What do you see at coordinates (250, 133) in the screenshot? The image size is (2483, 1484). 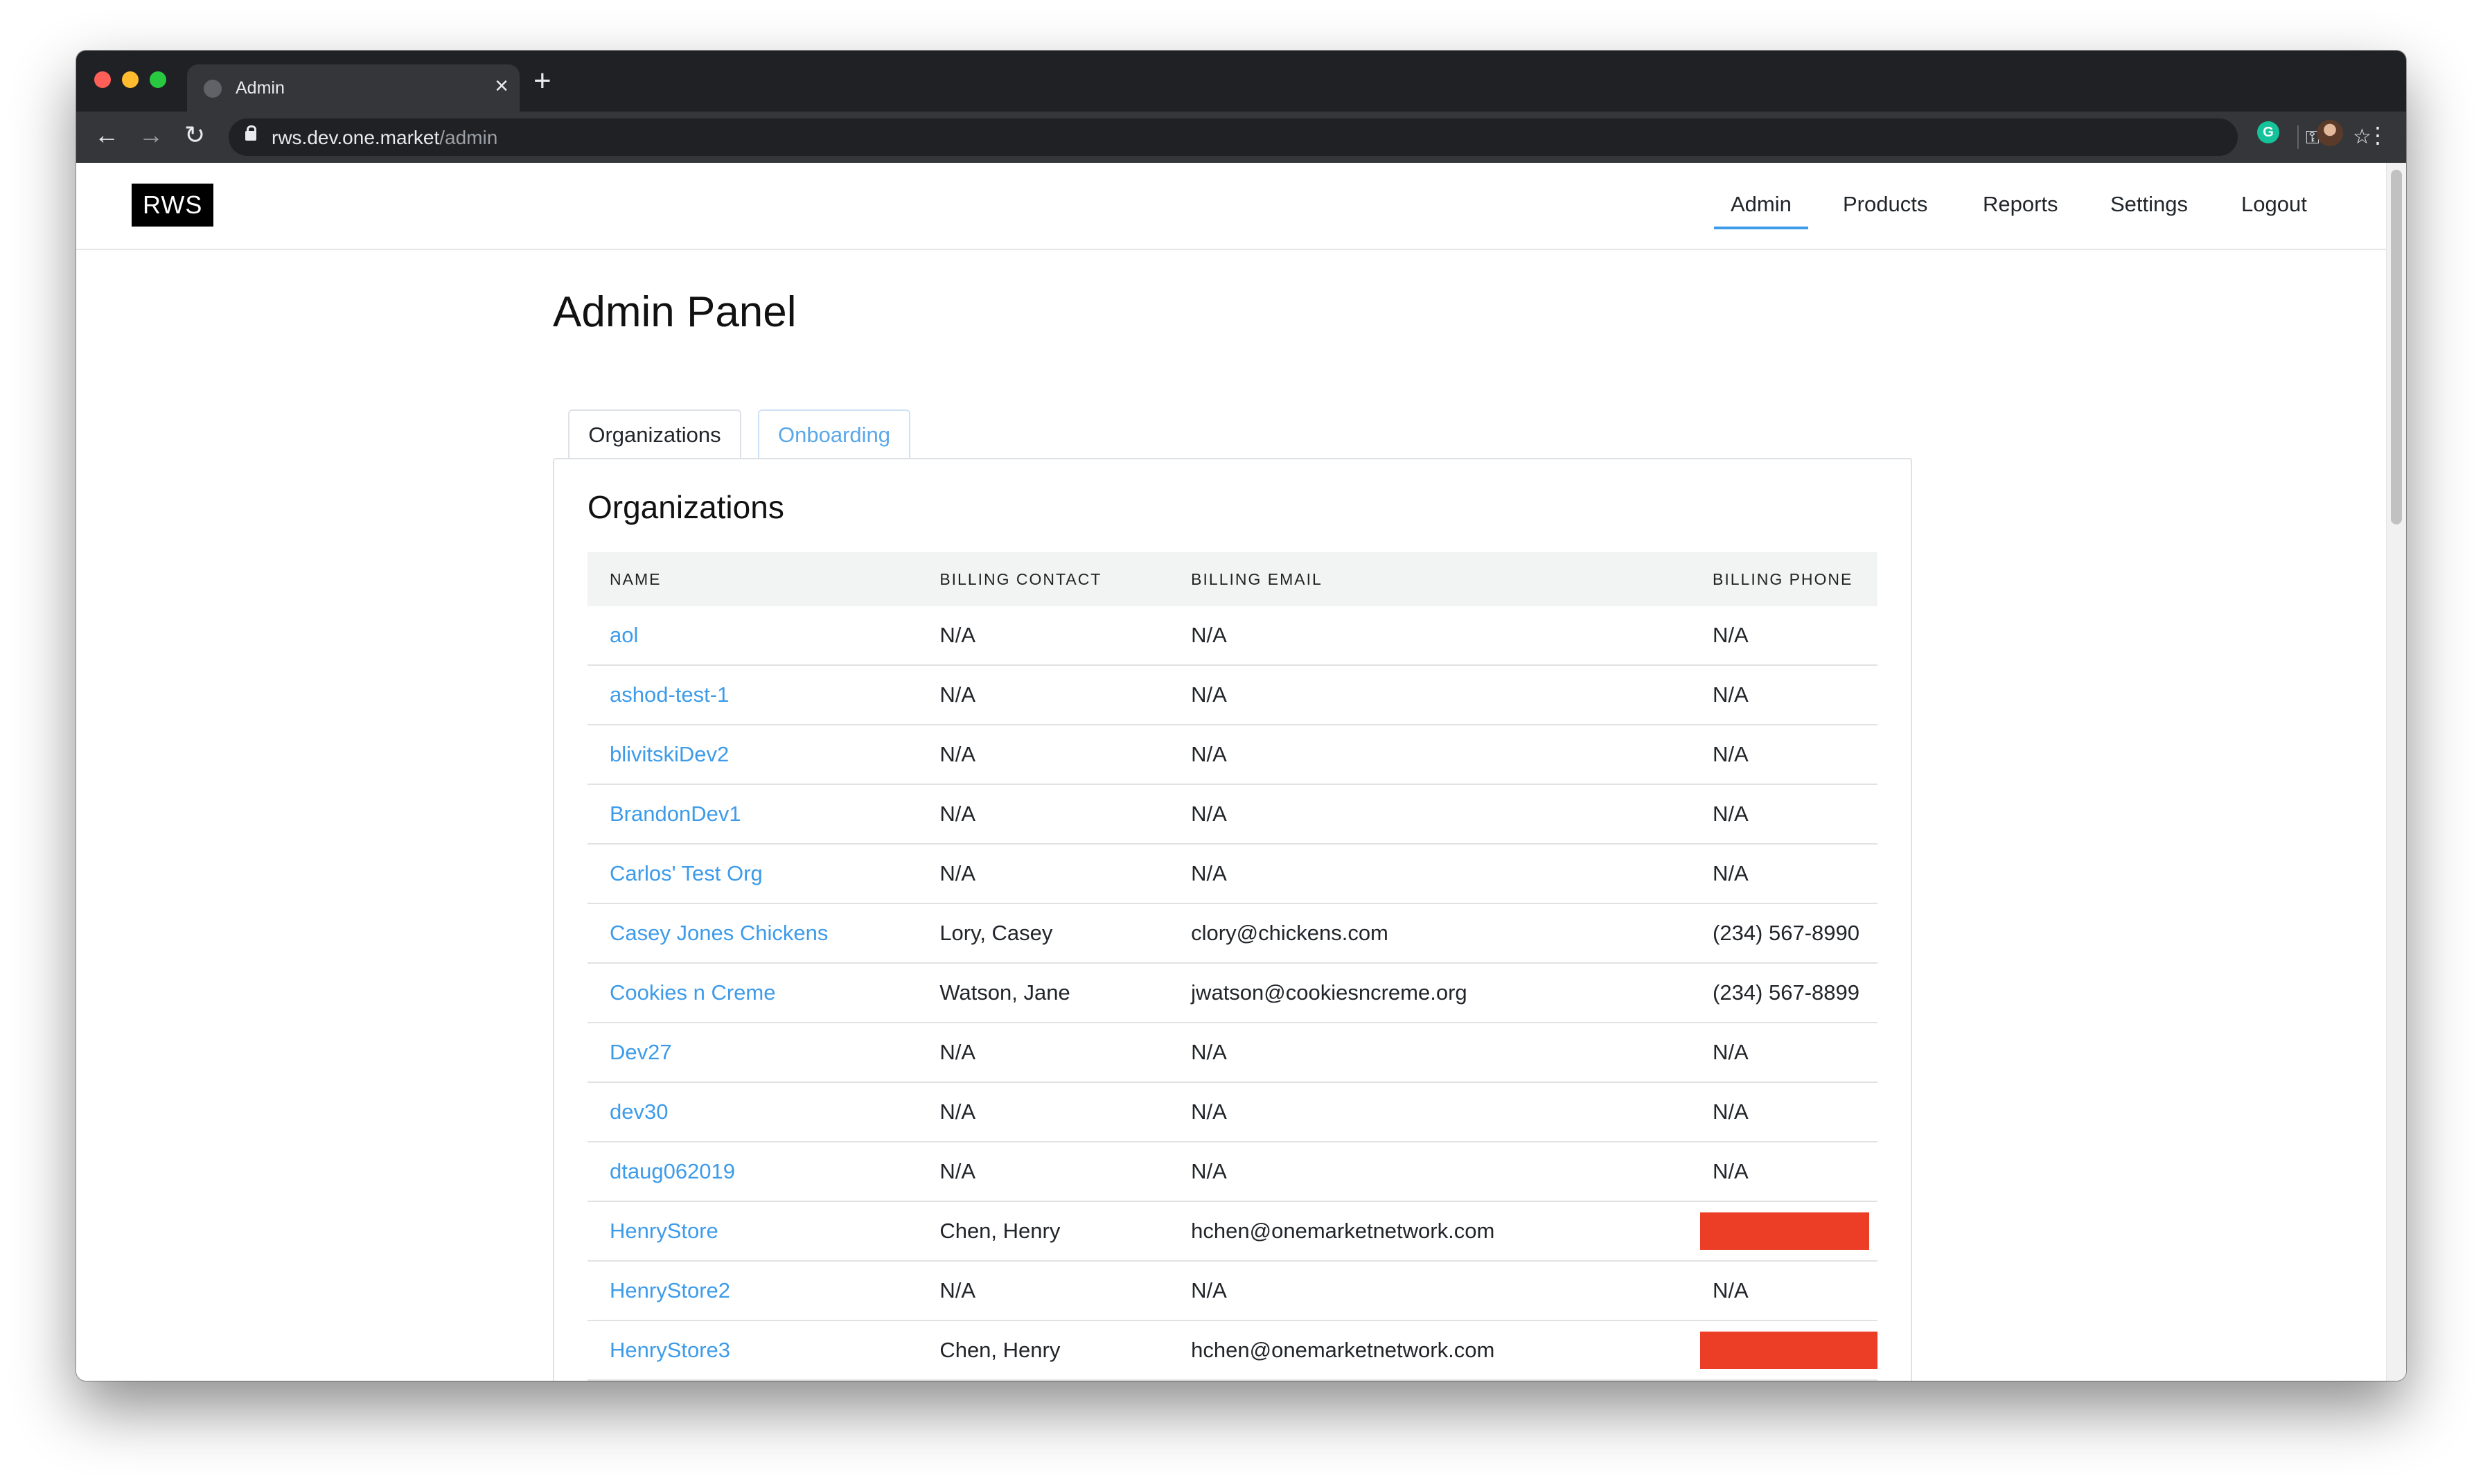 I see `lock-icon` at bounding box center [250, 133].